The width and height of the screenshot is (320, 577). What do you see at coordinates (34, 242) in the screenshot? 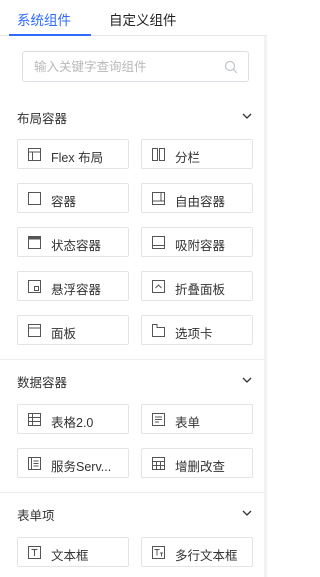
I see `state-container-icon` at bounding box center [34, 242].